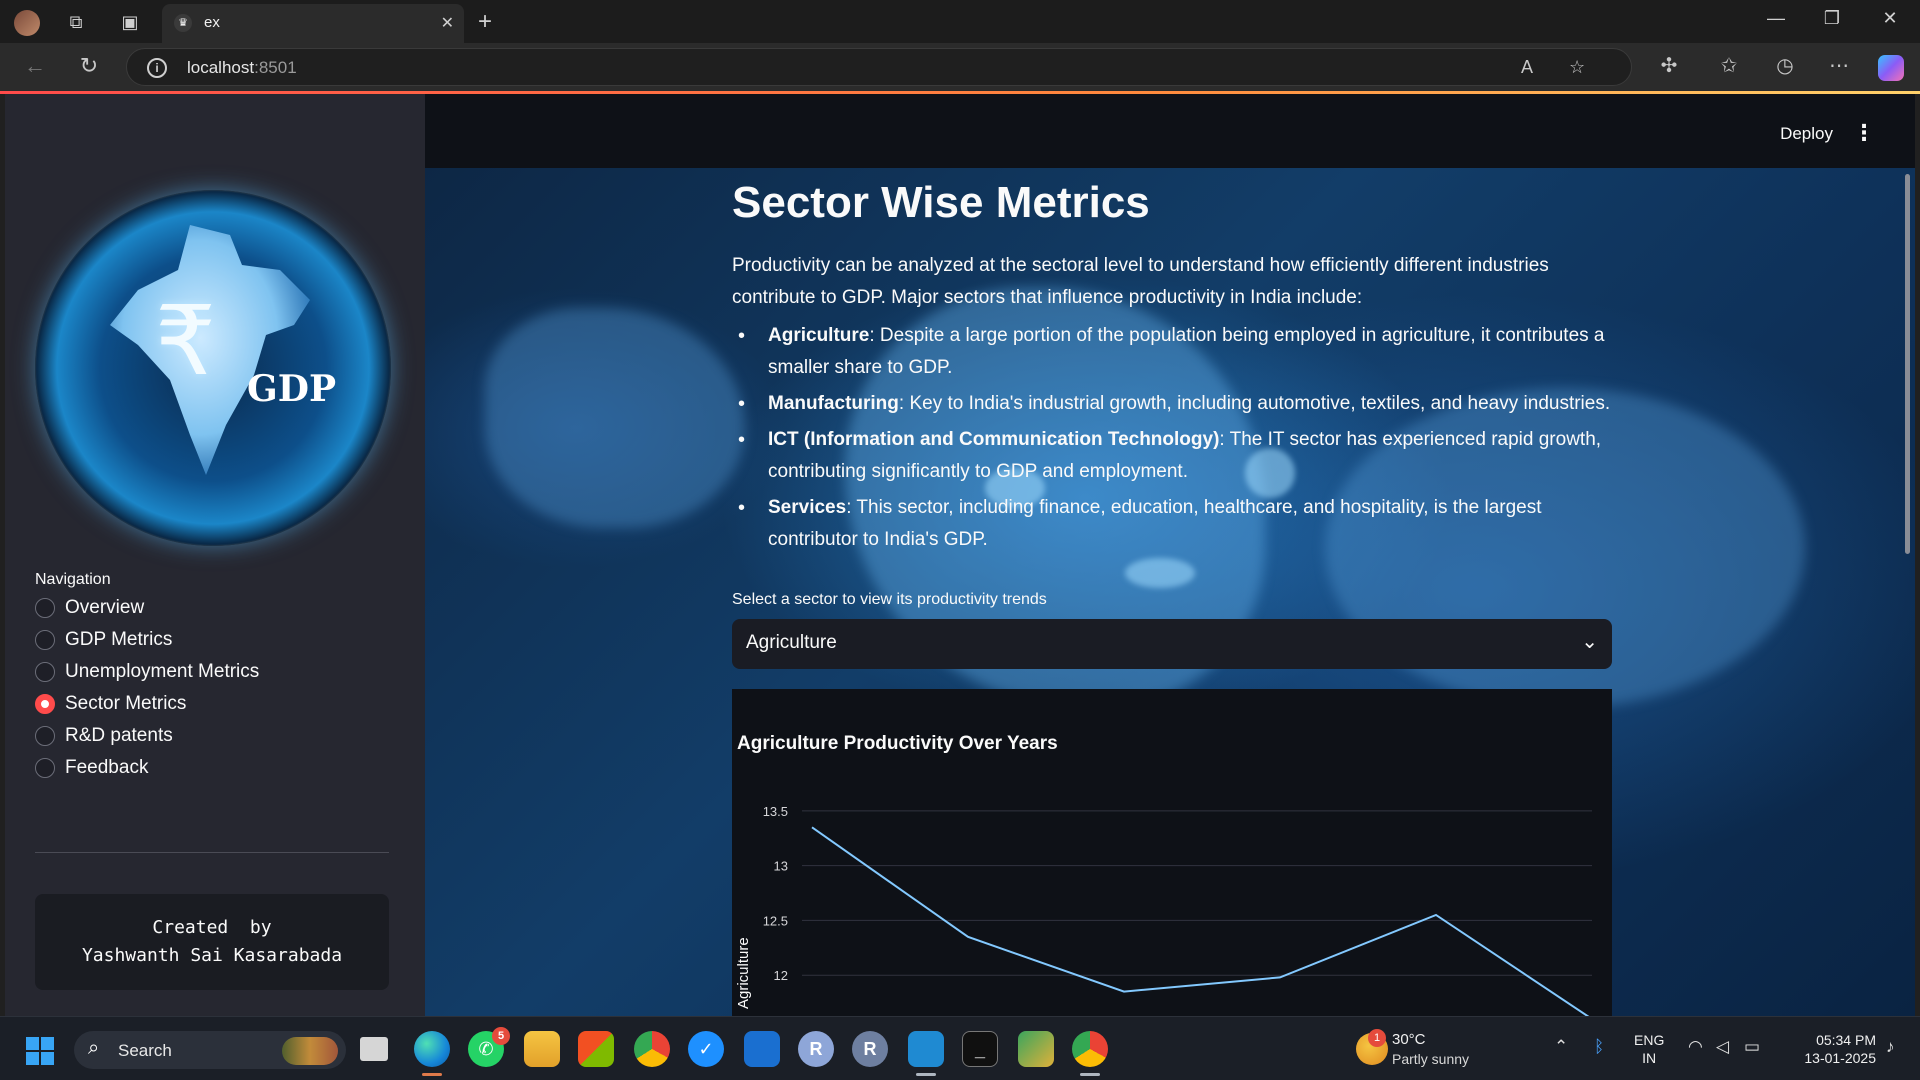 The width and height of the screenshot is (1920, 1080). I want to click on y-tick-label: 13, so click(781, 866).